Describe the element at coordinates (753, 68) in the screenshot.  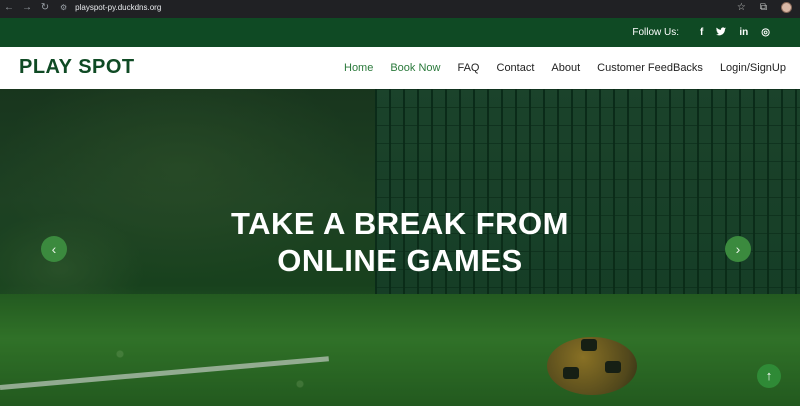
I see `nav-login-signup: Login/SignUp` at that location.